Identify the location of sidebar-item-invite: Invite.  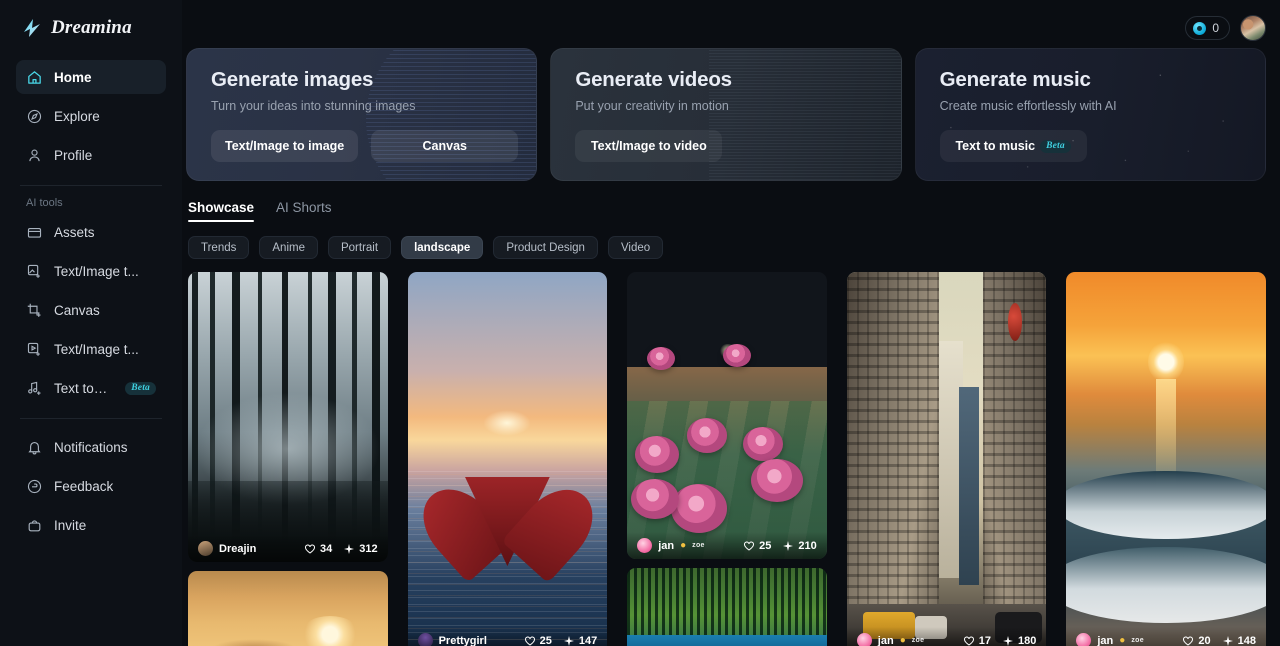
(91, 525).